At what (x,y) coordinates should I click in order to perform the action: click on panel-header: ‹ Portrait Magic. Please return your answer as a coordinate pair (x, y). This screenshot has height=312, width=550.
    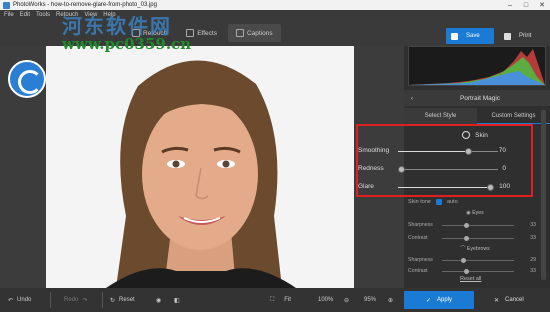
    Looking at the image, I should click on (477, 98).